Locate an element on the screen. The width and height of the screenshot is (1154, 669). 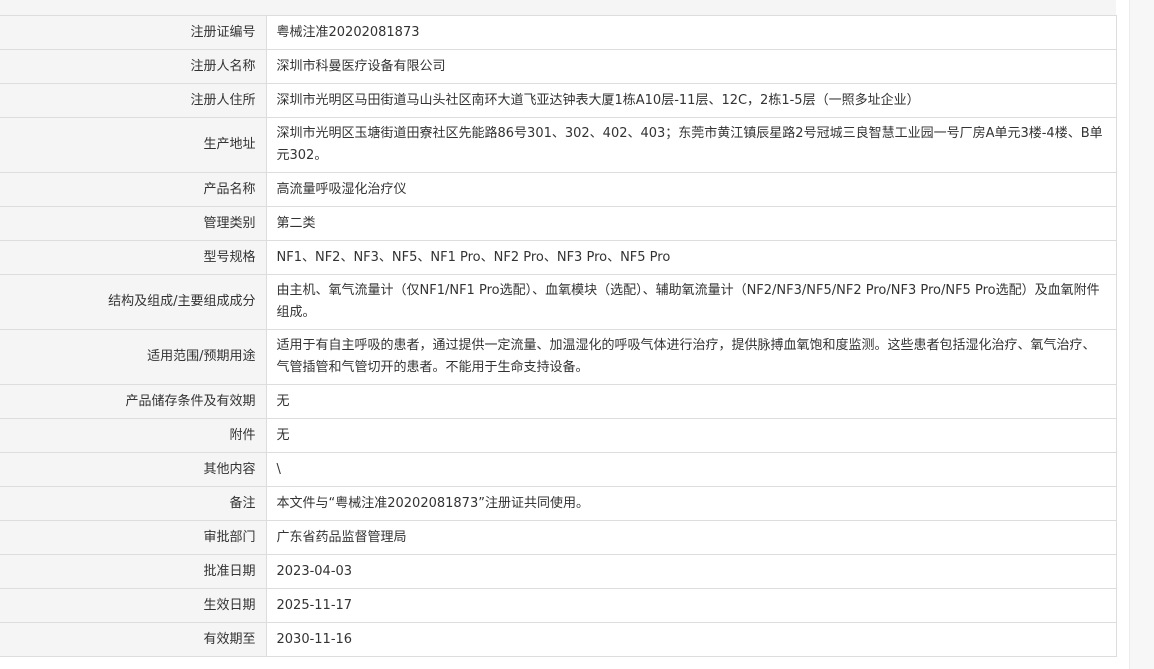
field-label: 备注 is located at coordinates (133, 503).